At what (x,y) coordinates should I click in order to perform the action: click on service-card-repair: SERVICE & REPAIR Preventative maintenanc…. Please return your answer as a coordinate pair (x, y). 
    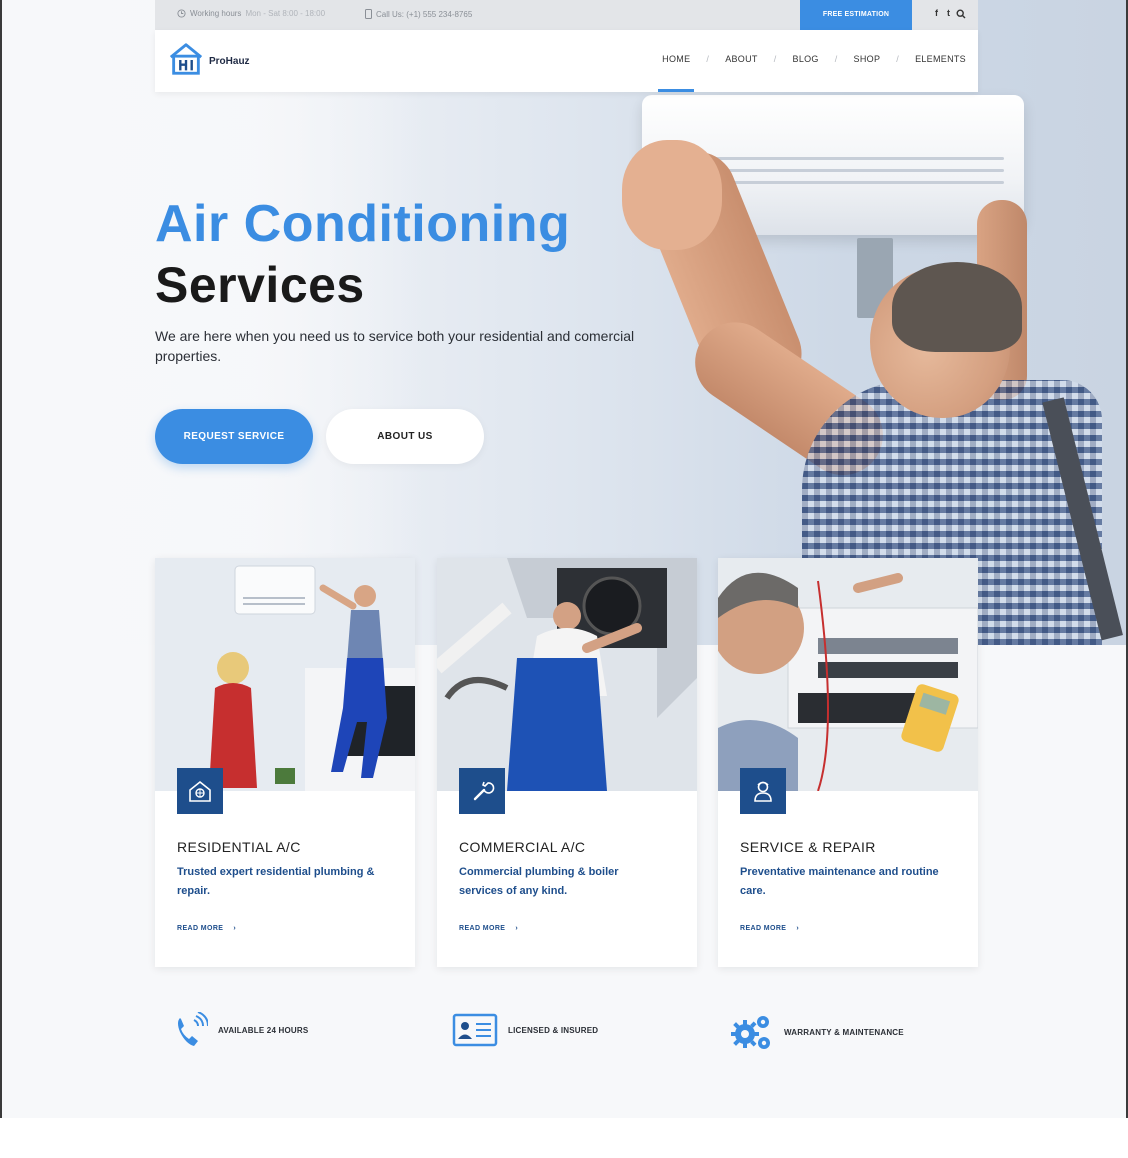
    Looking at the image, I should click on (848, 762).